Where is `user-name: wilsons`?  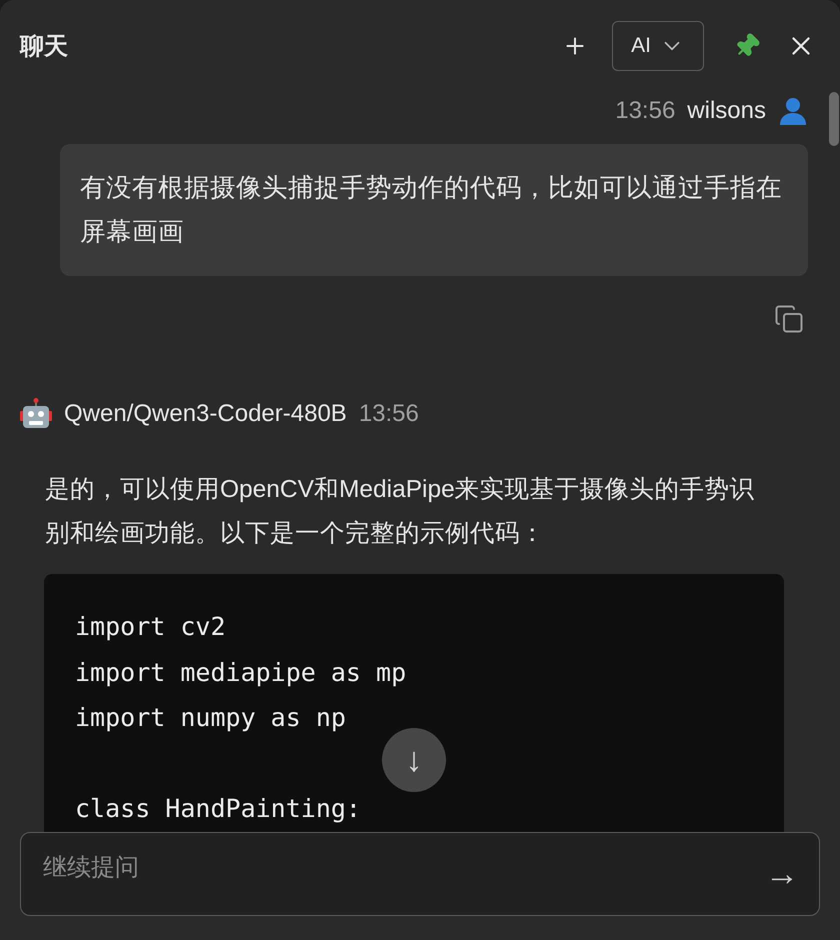
user-name: wilsons is located at coordinates (726, 111).